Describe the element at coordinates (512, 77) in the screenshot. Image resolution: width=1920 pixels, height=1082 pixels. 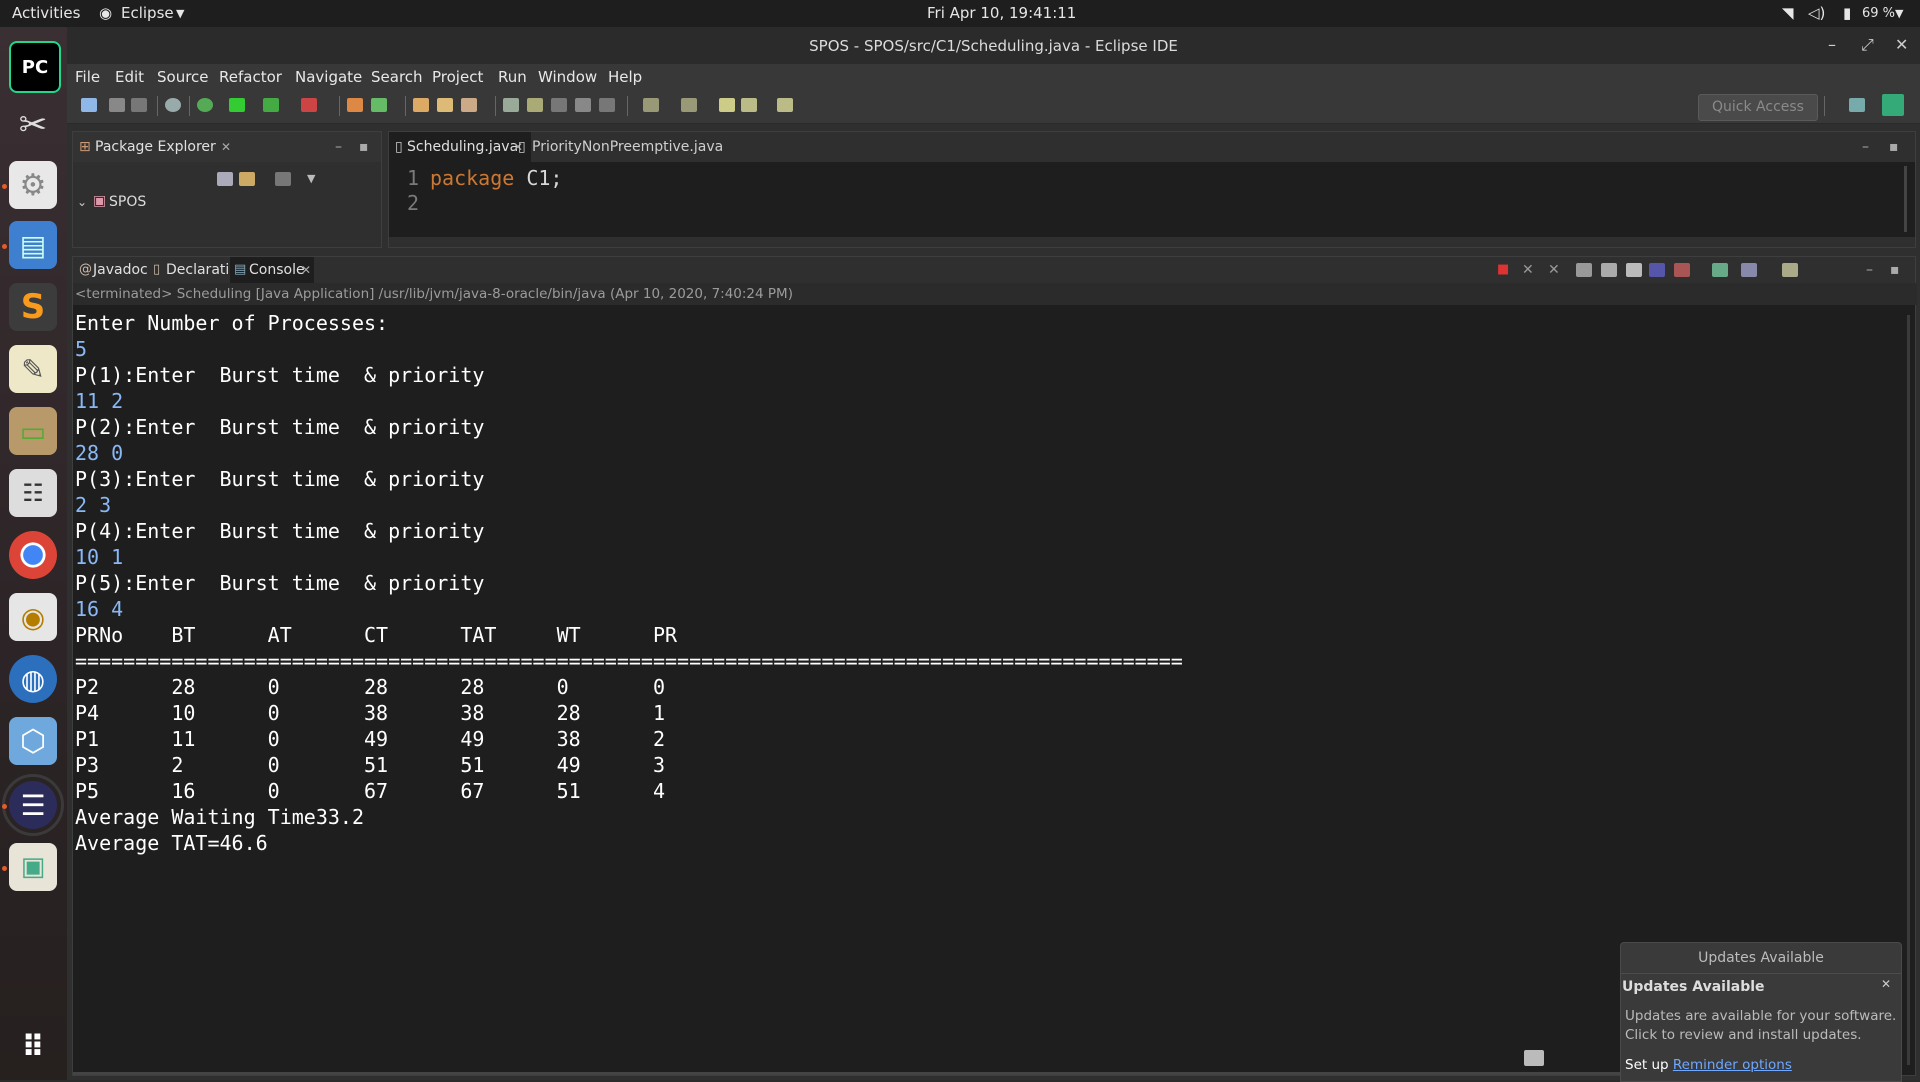
I see `menu-run: Run` at that location.